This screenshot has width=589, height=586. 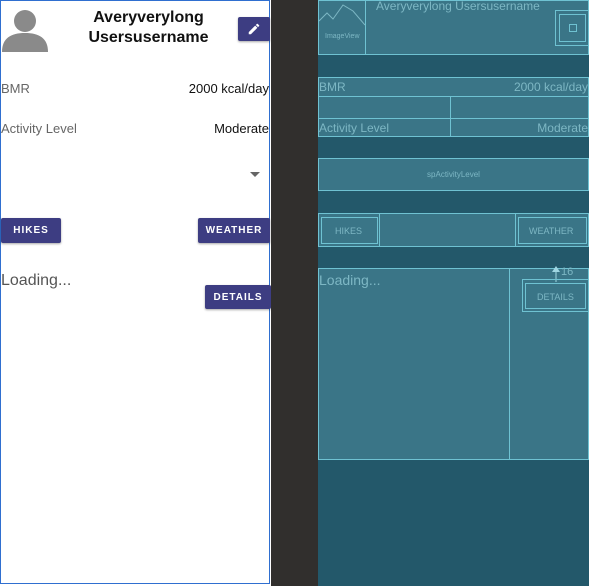 I want to click on bp-bmr-vline, so click(x=450, y=107).